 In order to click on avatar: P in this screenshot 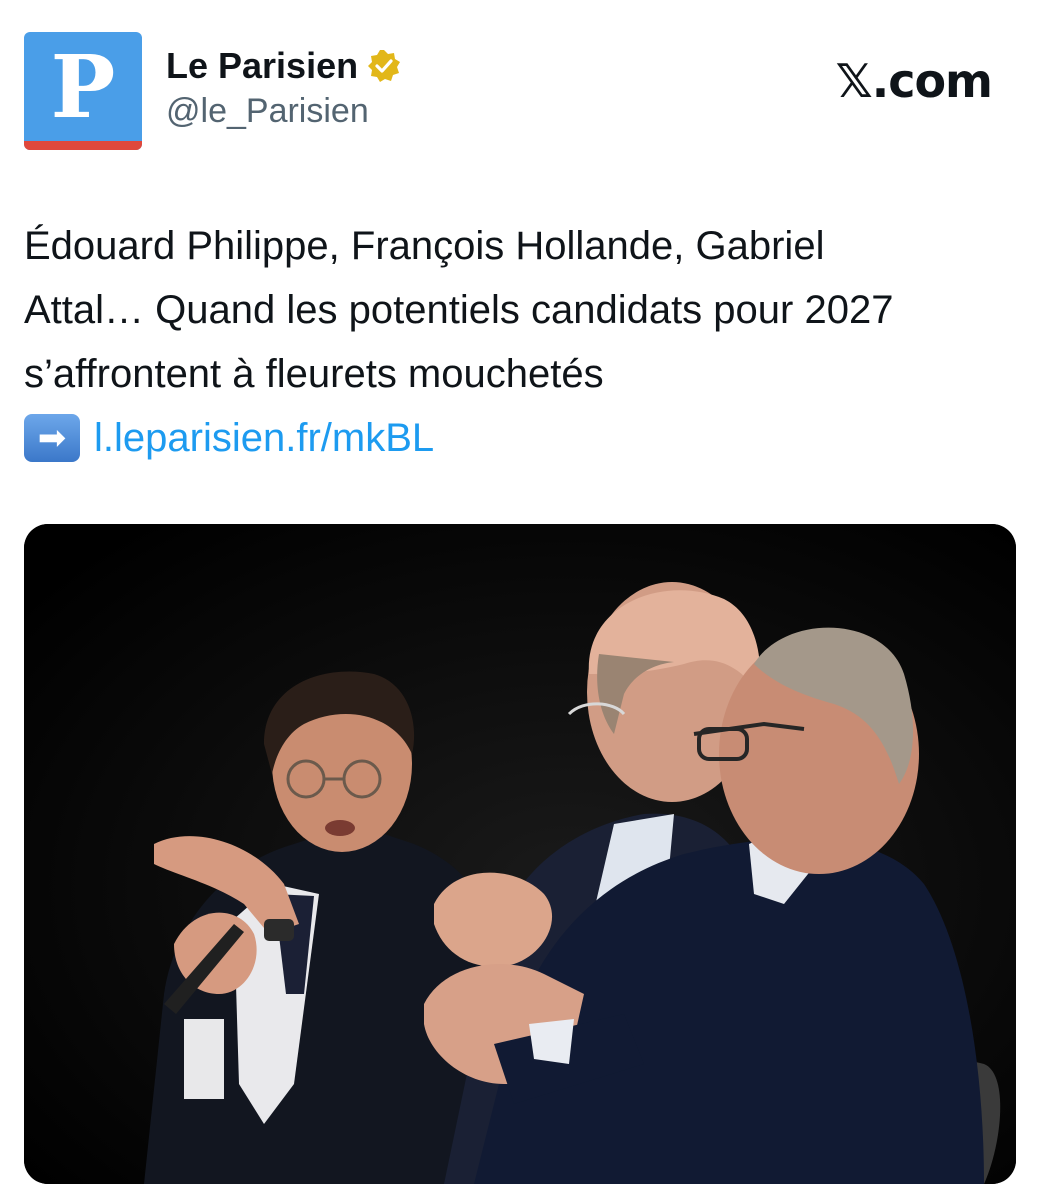, I will do `click(83, 91)`.